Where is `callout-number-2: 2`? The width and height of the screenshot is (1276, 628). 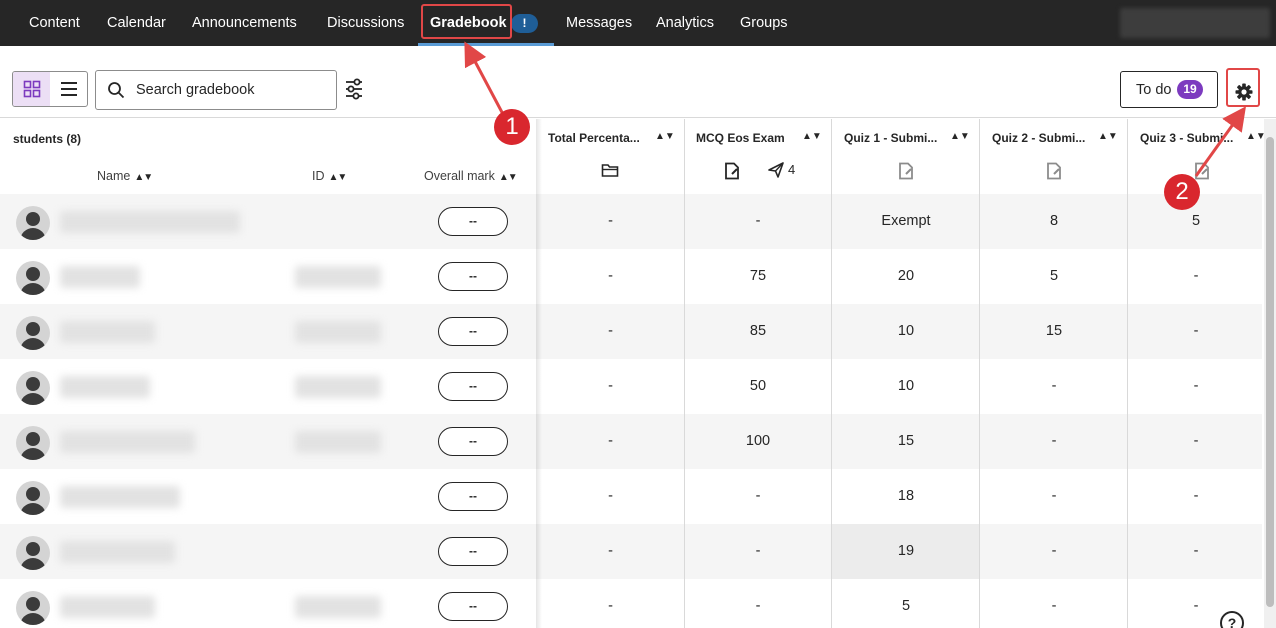 callout-number-2: 2 is located at coordinates (1182, 192).